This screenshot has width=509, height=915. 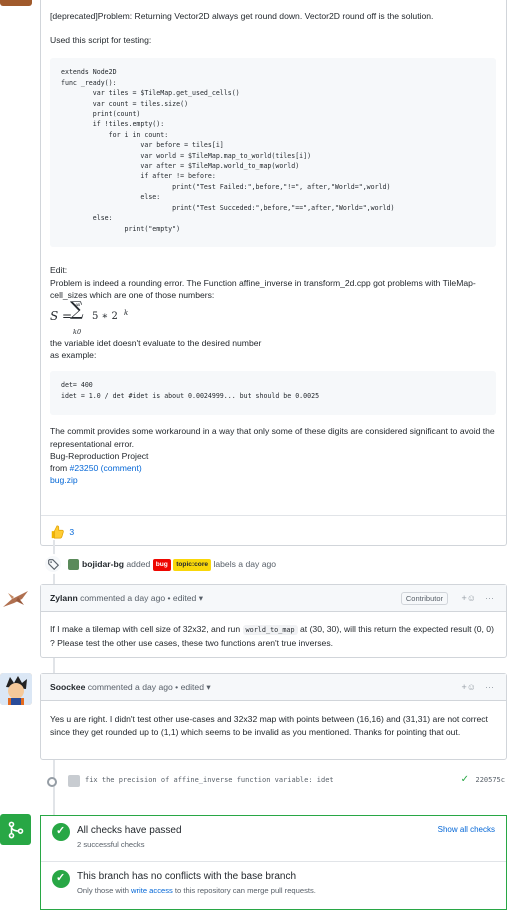 What do you see at coordinates (465, 779) in the screenshot?
I see `check-icon: ✓` at bounding box center [465, 779].